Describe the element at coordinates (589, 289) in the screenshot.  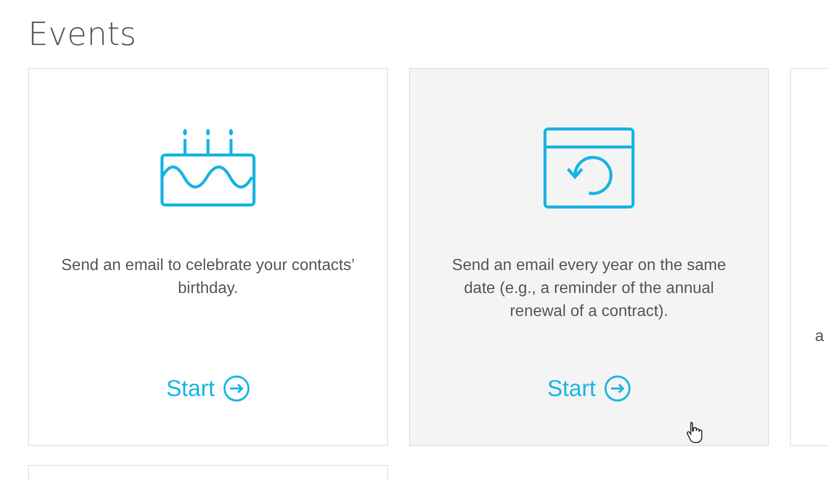
I see `card-description: Send an email every year on the same date (e.g., a reminder of the annual renewal of a contract).` at that location.